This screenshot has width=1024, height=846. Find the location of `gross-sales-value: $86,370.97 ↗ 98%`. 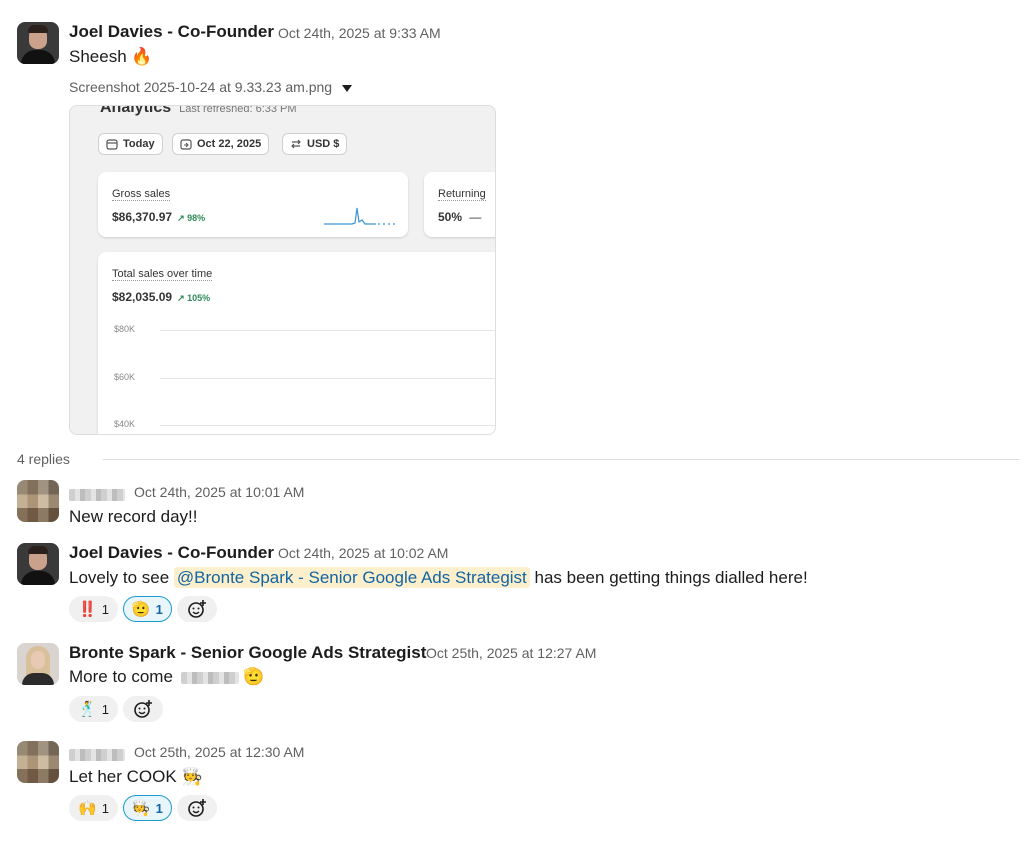

gross-sales-value: $86,370.97 ↗ 98% is located at coordinates (158, 217).